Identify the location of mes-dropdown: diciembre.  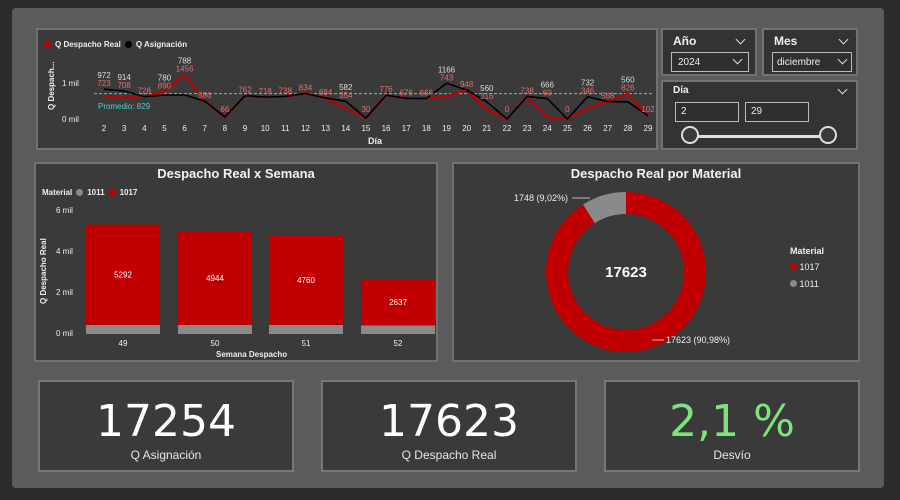
(812, 62).